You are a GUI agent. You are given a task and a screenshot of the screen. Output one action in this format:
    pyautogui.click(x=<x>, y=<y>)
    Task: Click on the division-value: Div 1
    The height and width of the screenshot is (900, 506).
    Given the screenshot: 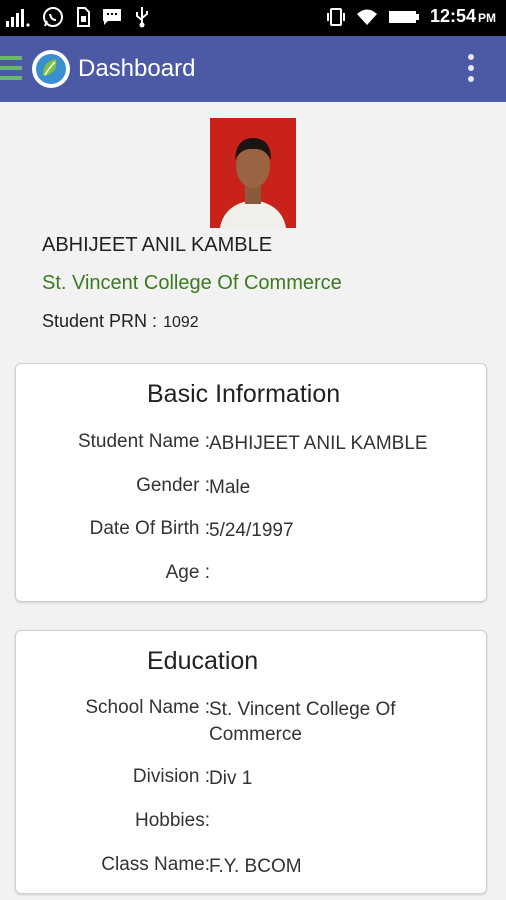 What is the action you would take?
    pyautogui.click(x=231, y=778)
    